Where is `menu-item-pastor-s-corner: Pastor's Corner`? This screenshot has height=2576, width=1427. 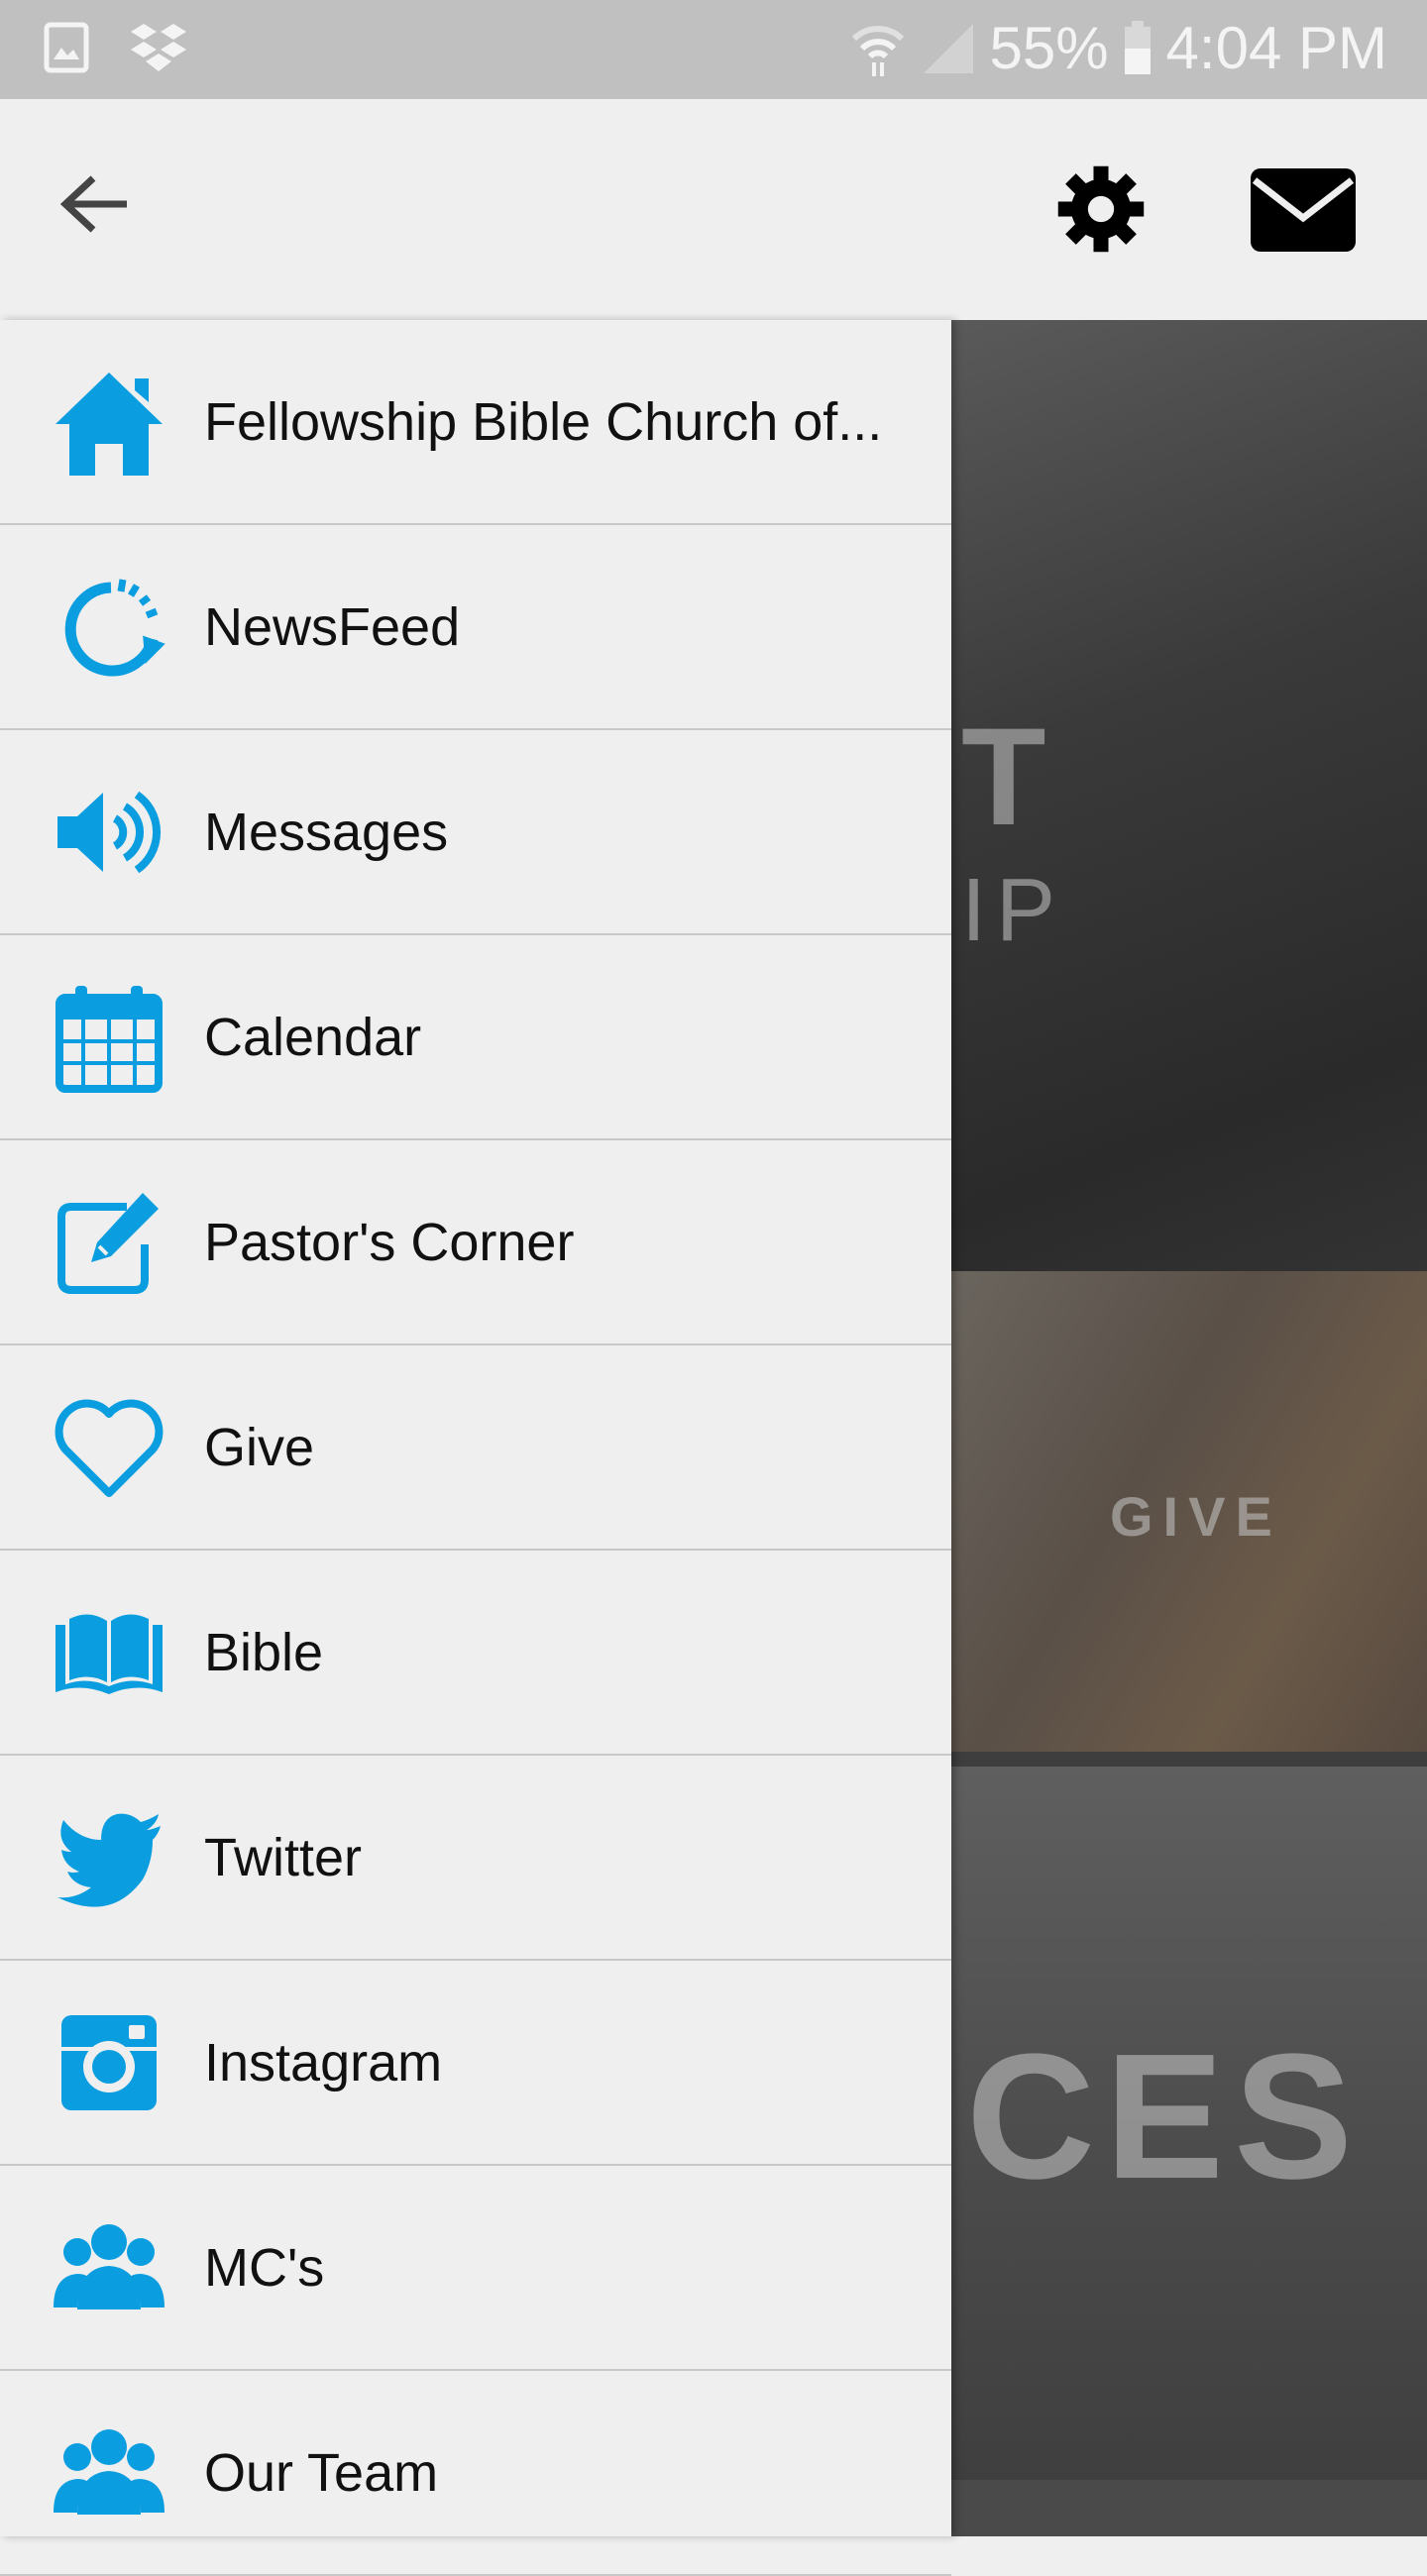 menu-item-pastor-s-corner: Pastor's Corner is located at coordinates (475, 1242).